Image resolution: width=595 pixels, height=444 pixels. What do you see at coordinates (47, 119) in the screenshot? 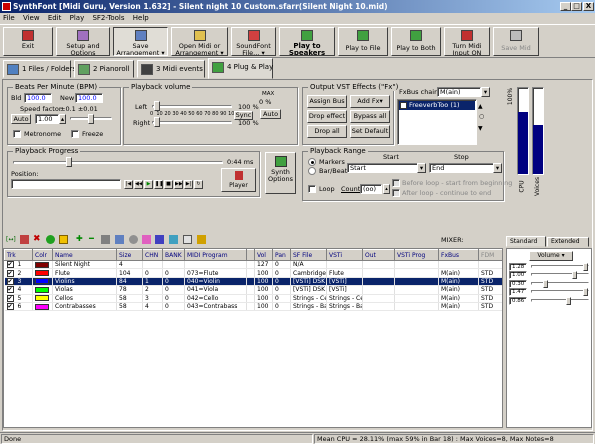
I see `speed-factor-input: 1.00` at bounding box center [47, 119].